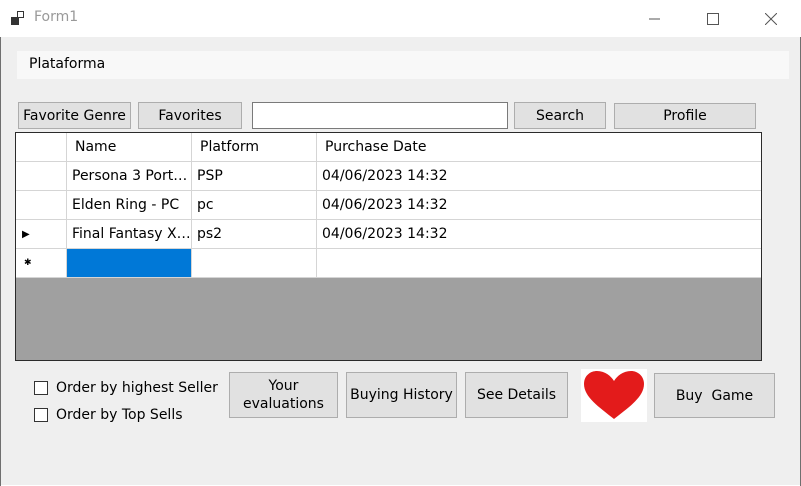 This screenshot has width=801, height=486. I want to click on close-button, so click(771, 18).